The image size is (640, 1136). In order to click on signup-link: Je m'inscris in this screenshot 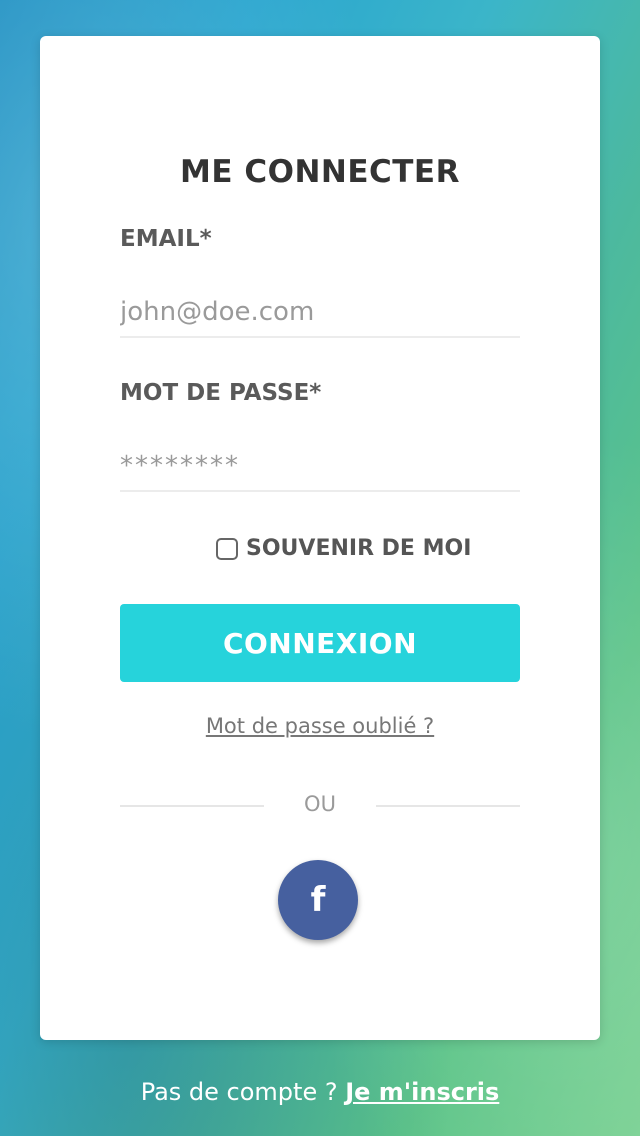, I will do `click(422, 1092)`.